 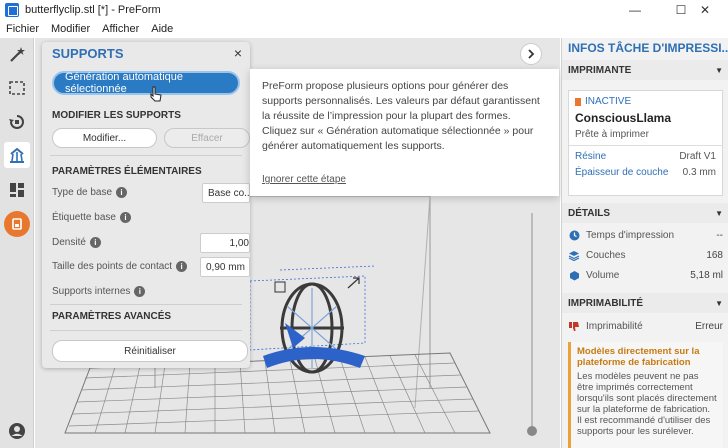 I want to click on base-label-row: Étiquette base i, so click(x=91, y=217).